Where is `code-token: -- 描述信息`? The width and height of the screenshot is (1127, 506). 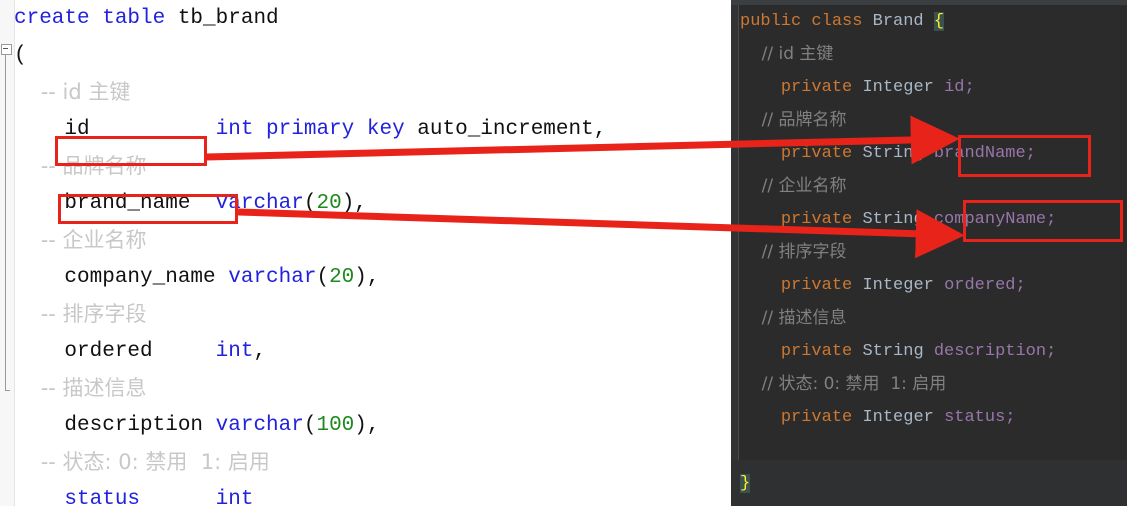 code-token: -- 描述信息 is located at coordinates (80, 388).